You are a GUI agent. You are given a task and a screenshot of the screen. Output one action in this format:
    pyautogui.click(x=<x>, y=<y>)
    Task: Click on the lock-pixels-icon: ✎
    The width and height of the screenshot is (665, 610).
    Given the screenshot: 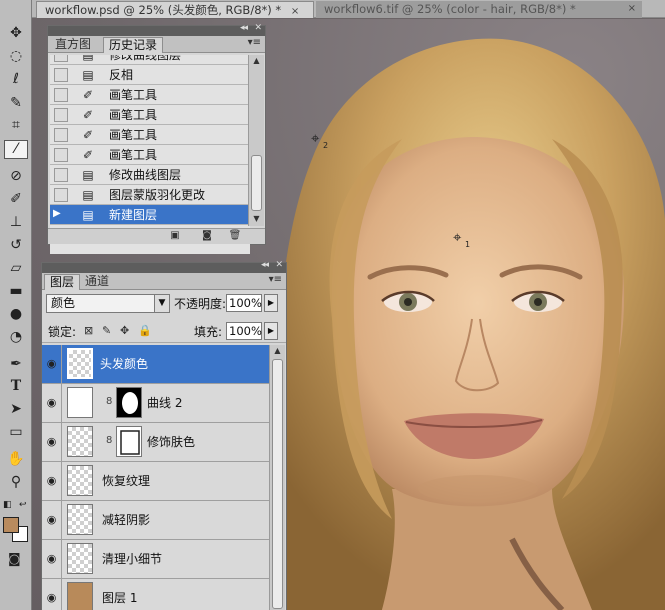 What is the action you would take?
    pyautogui.click(x=106, y=330)
    